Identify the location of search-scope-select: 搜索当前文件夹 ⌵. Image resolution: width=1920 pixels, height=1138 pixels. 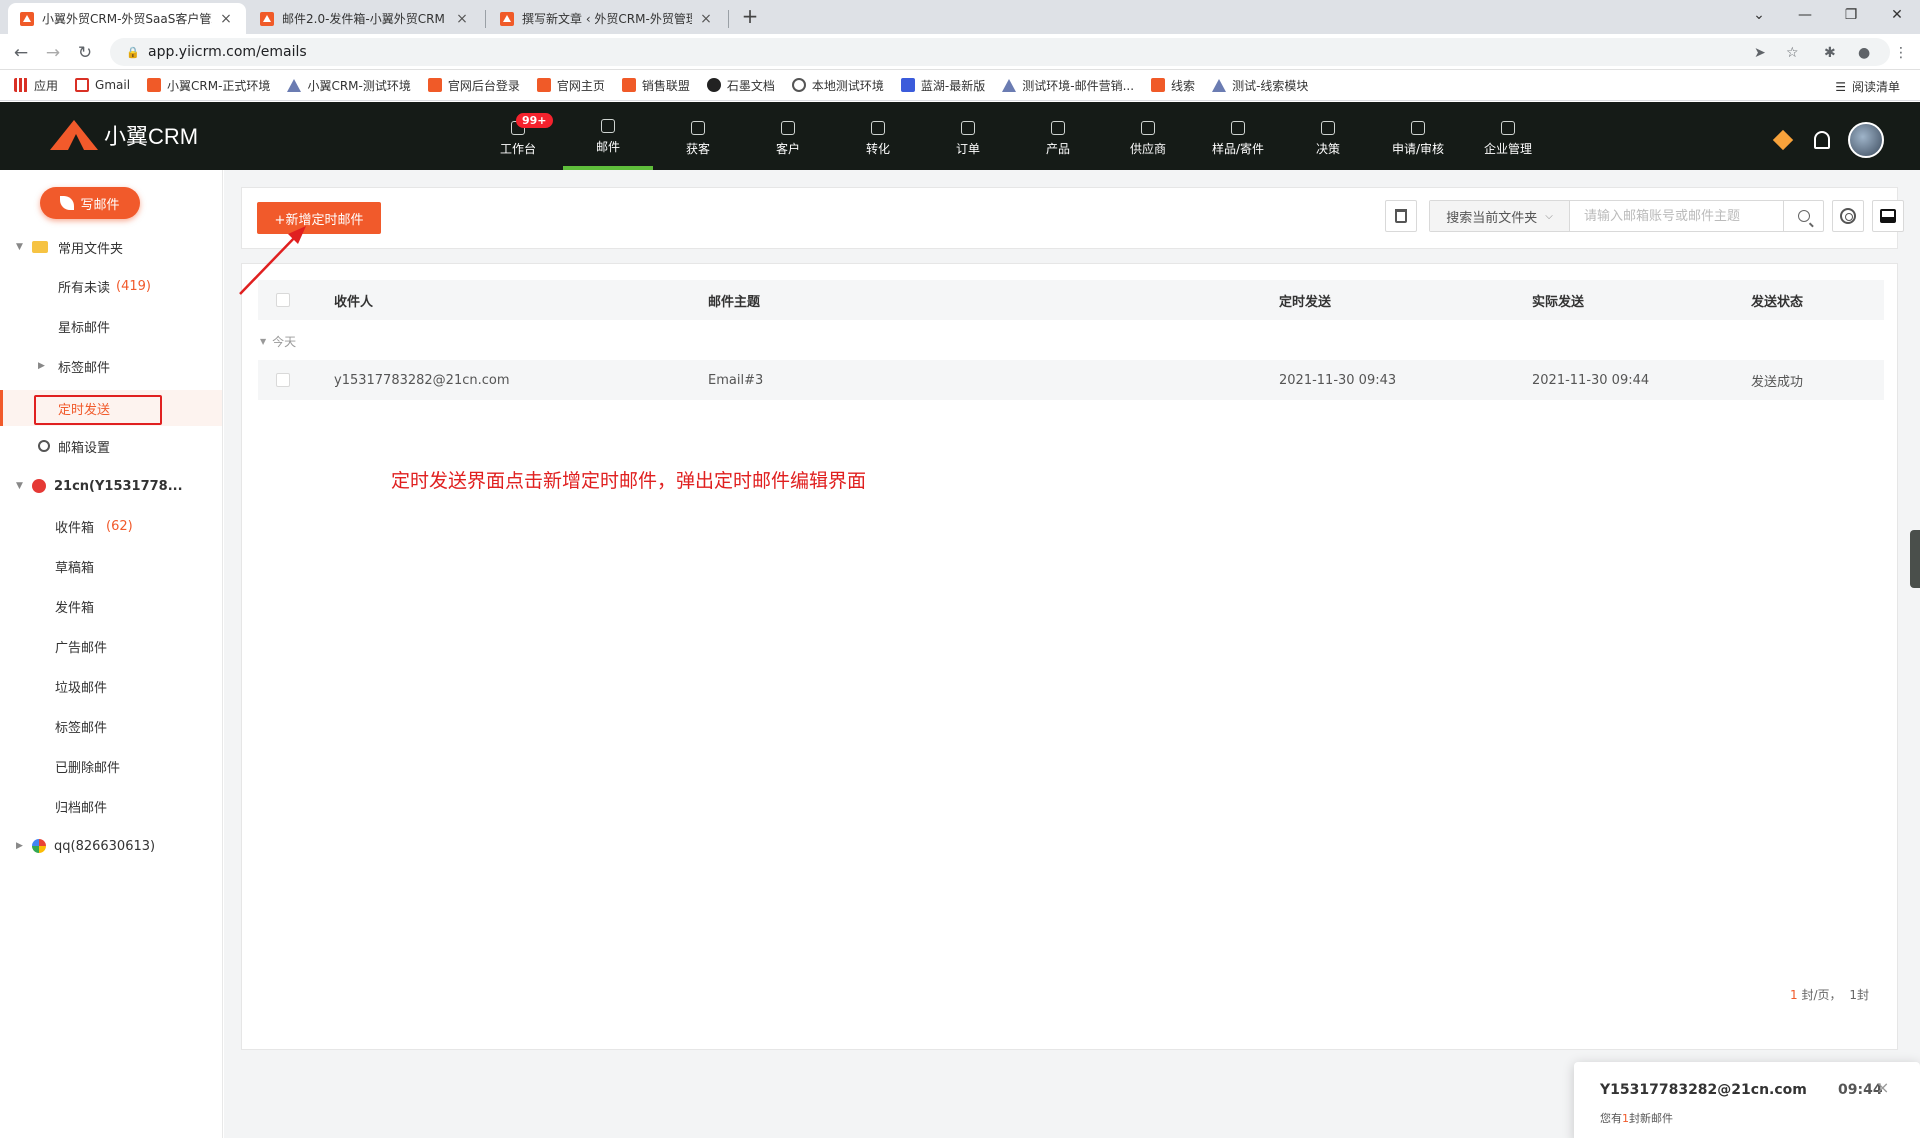
(1500, 216).